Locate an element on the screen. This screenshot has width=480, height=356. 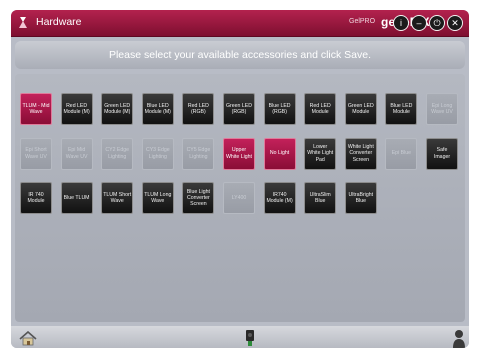
accessory-tile: Epi Mid Wave UV is located at coordinates (76, 153).